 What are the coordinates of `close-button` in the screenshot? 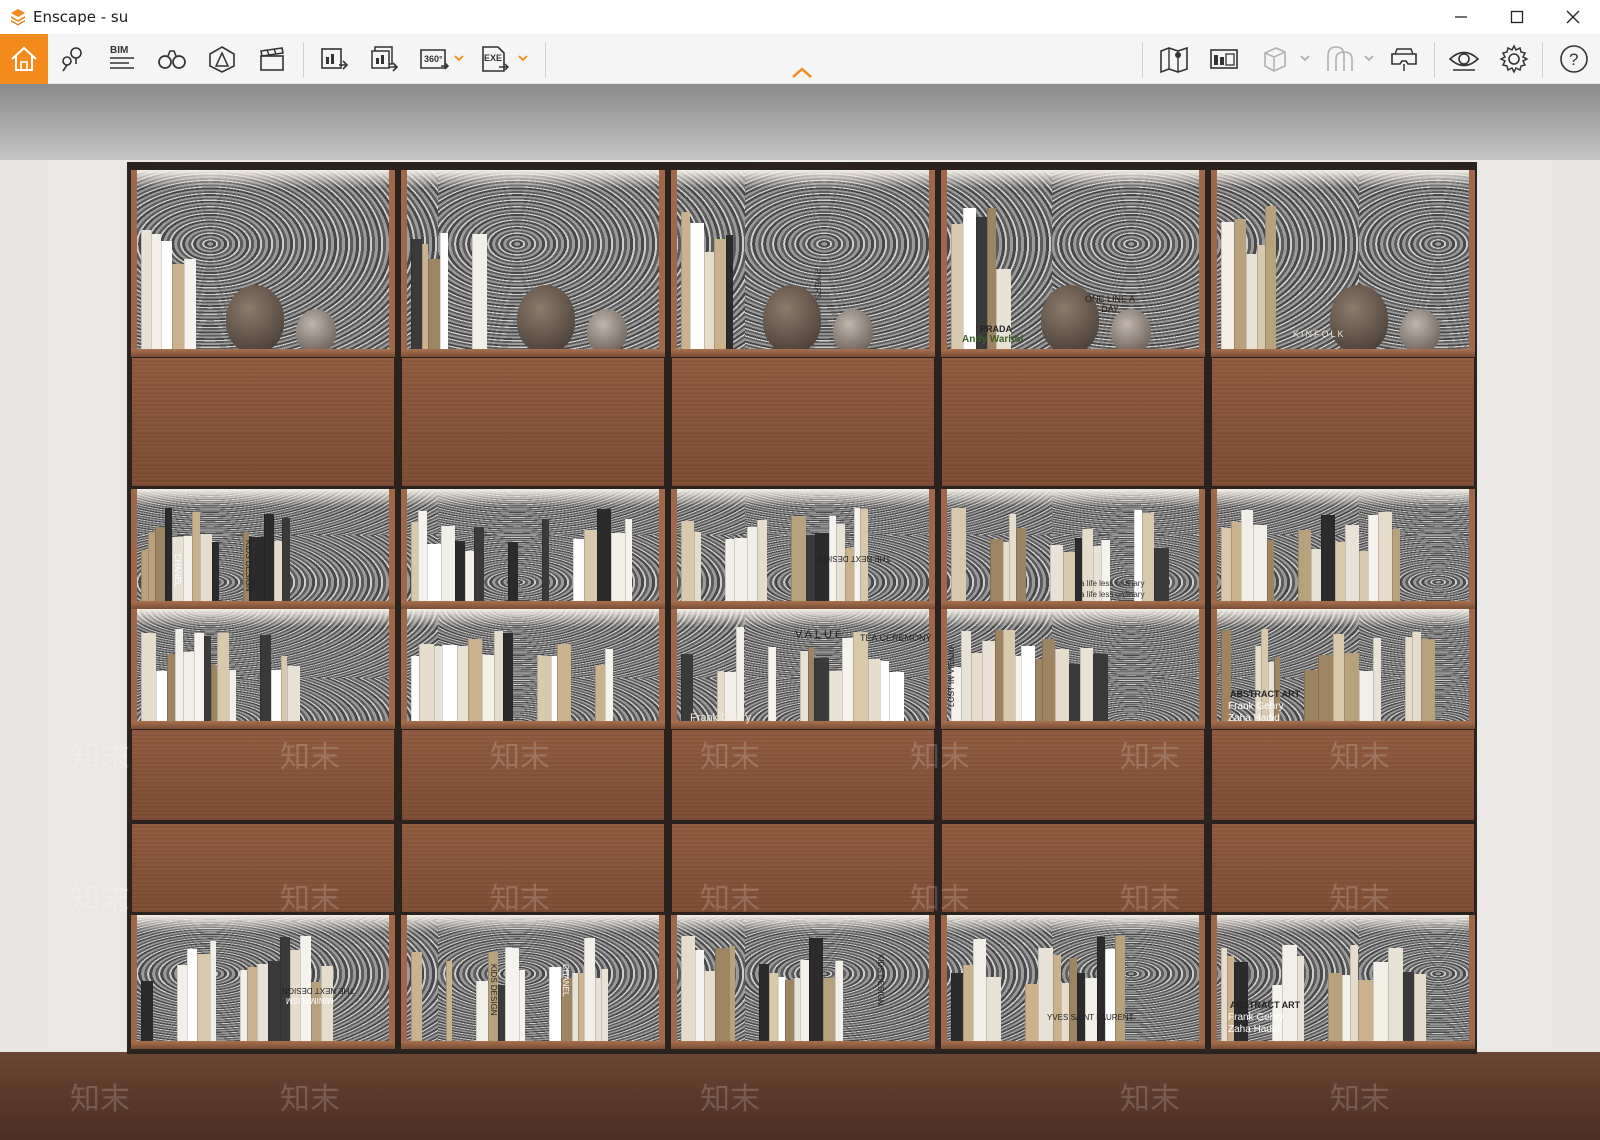 It's located at (1573, 17).